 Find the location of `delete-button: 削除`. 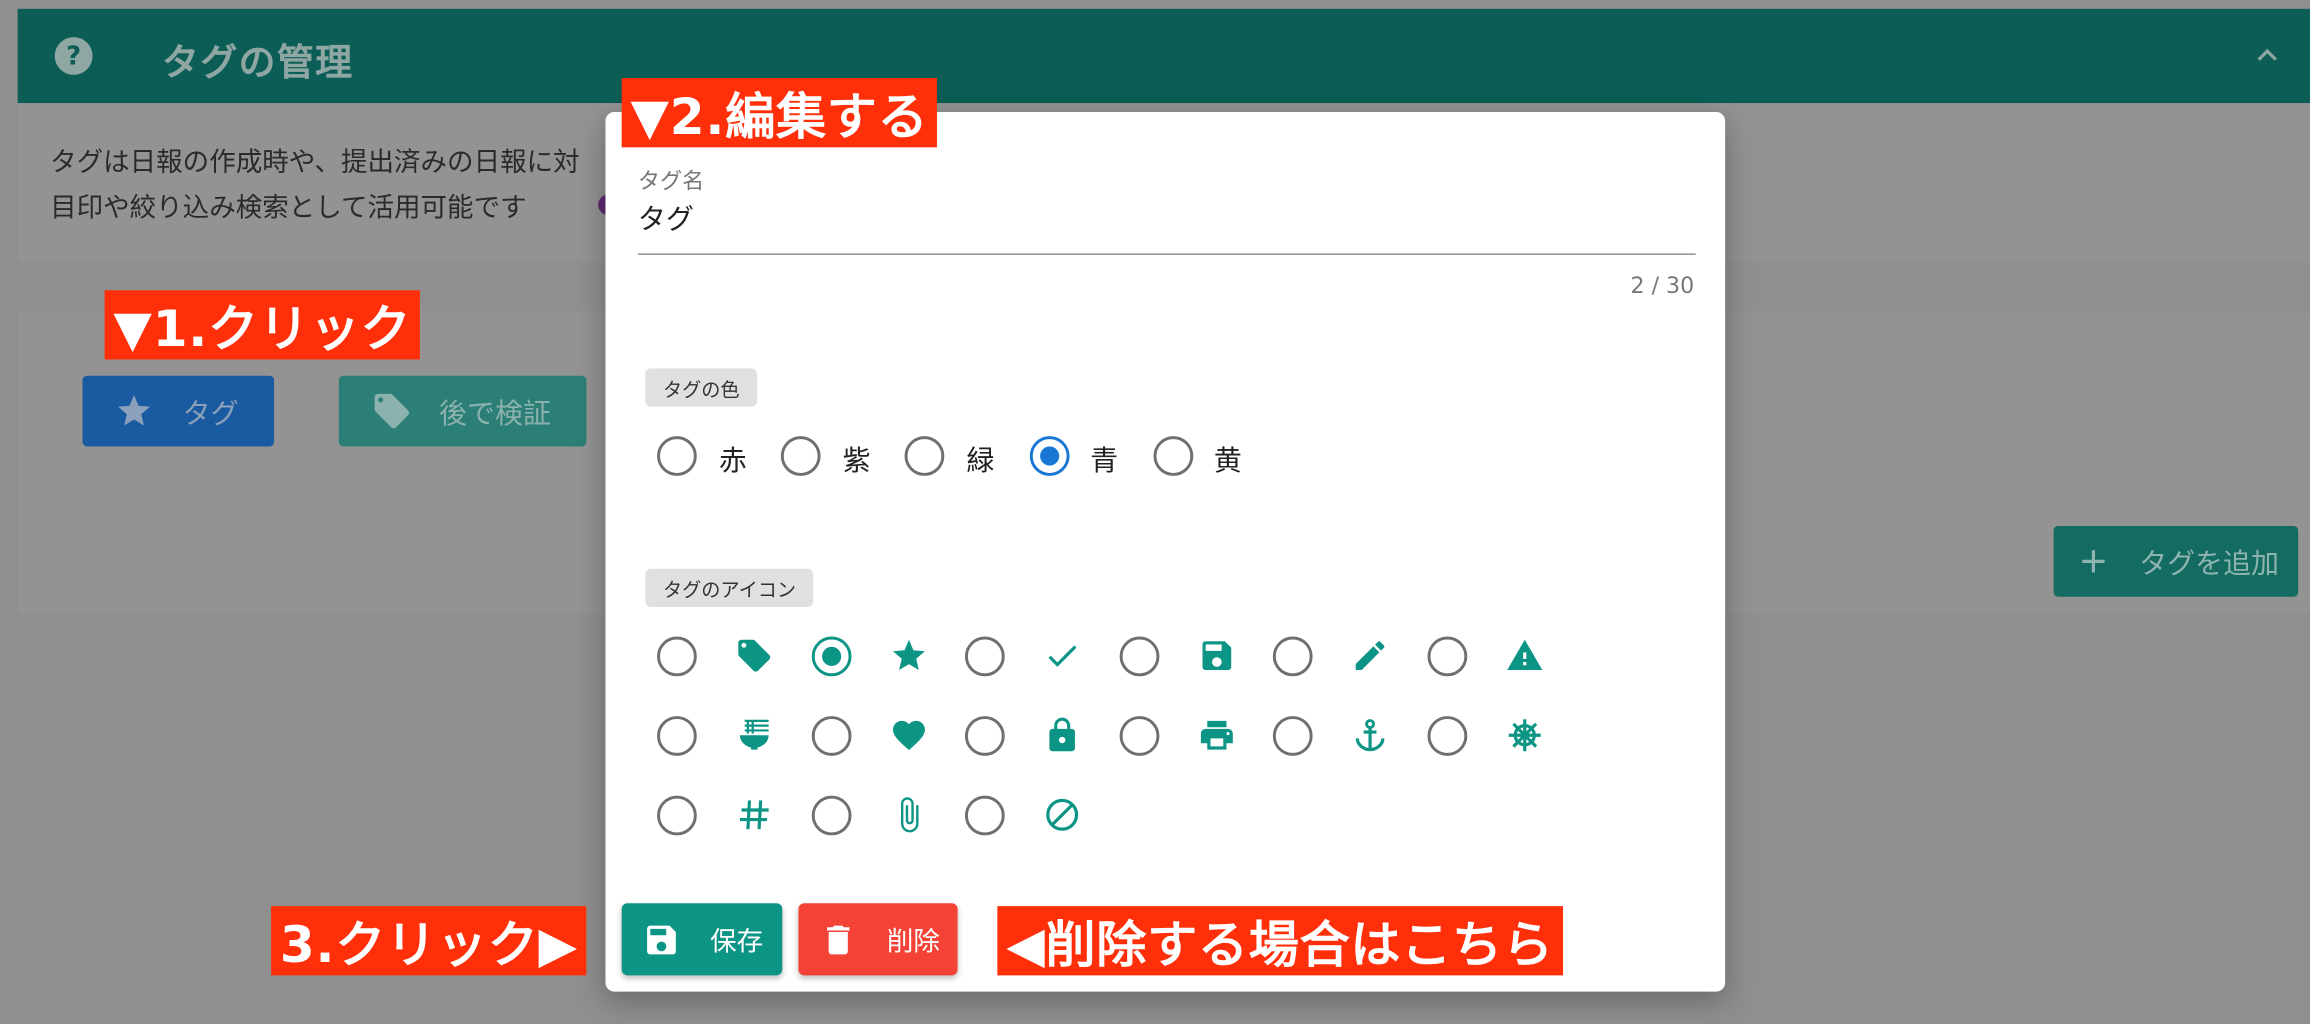

delete-button: 削除 is located at coordinates (878, 939).